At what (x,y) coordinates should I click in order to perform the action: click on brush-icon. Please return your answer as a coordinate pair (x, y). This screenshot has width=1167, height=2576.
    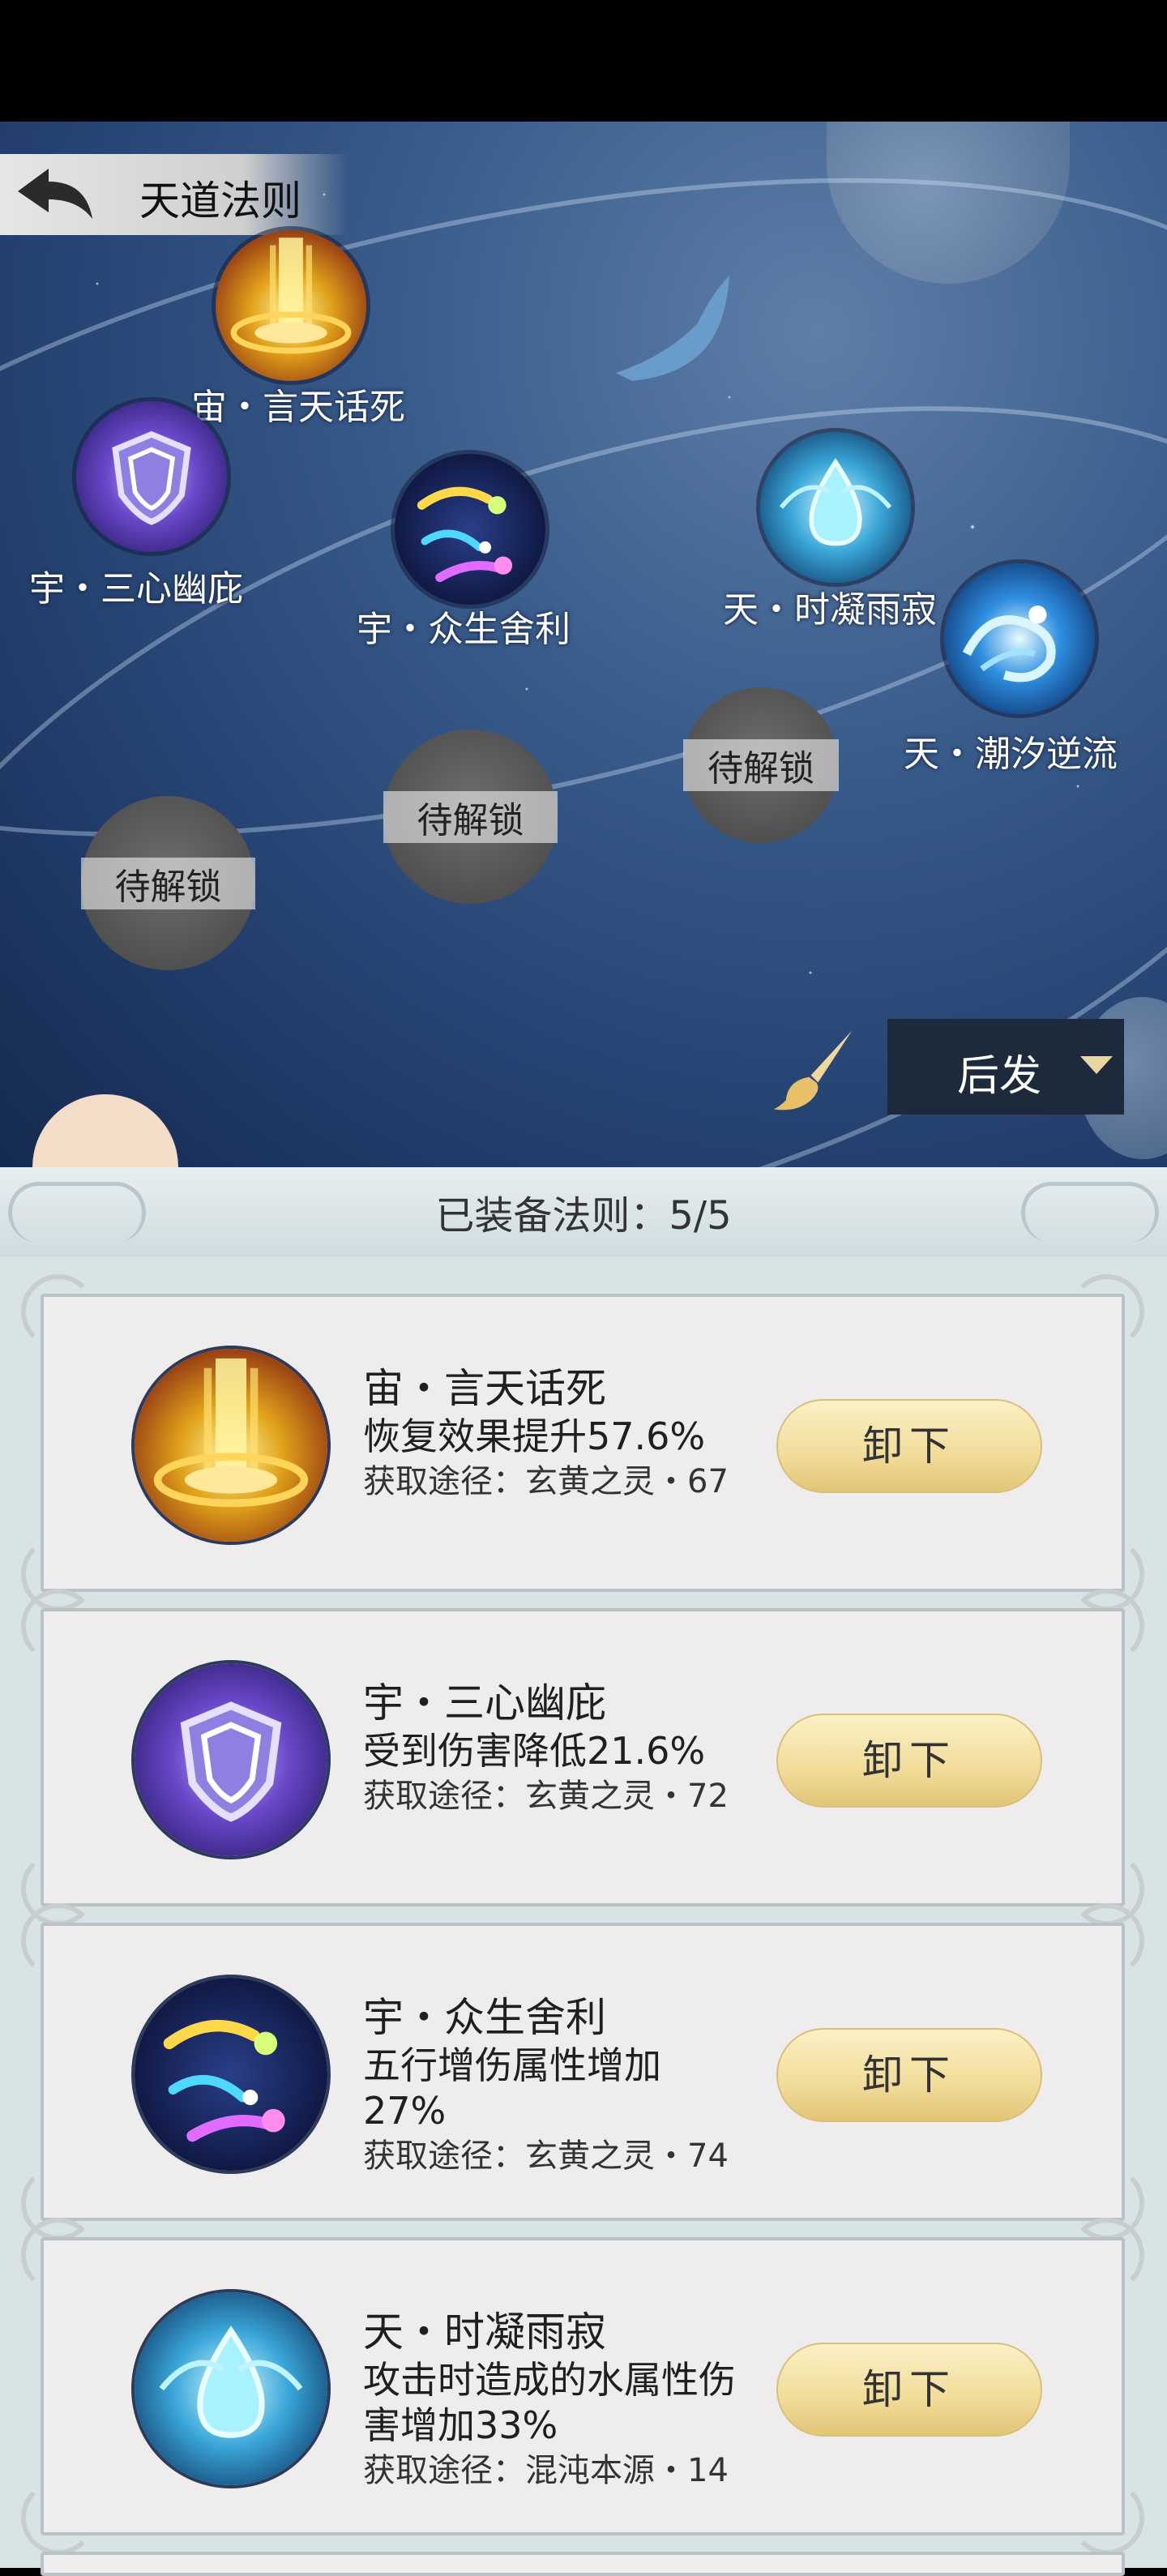
    Looking at the image, I should click on (814, 1070).